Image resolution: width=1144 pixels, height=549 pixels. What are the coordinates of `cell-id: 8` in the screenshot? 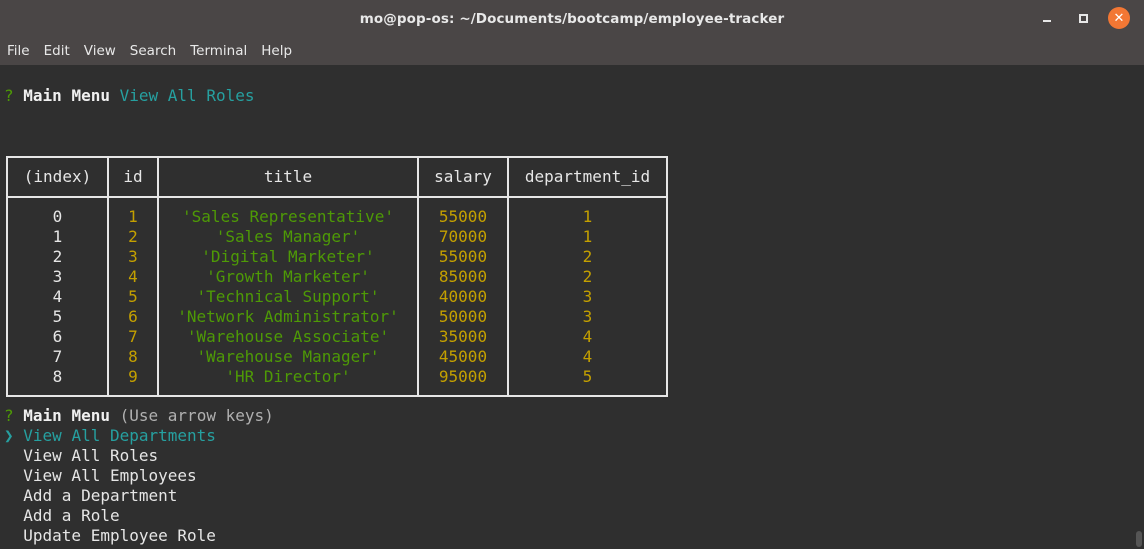 It's located at (133, 356).